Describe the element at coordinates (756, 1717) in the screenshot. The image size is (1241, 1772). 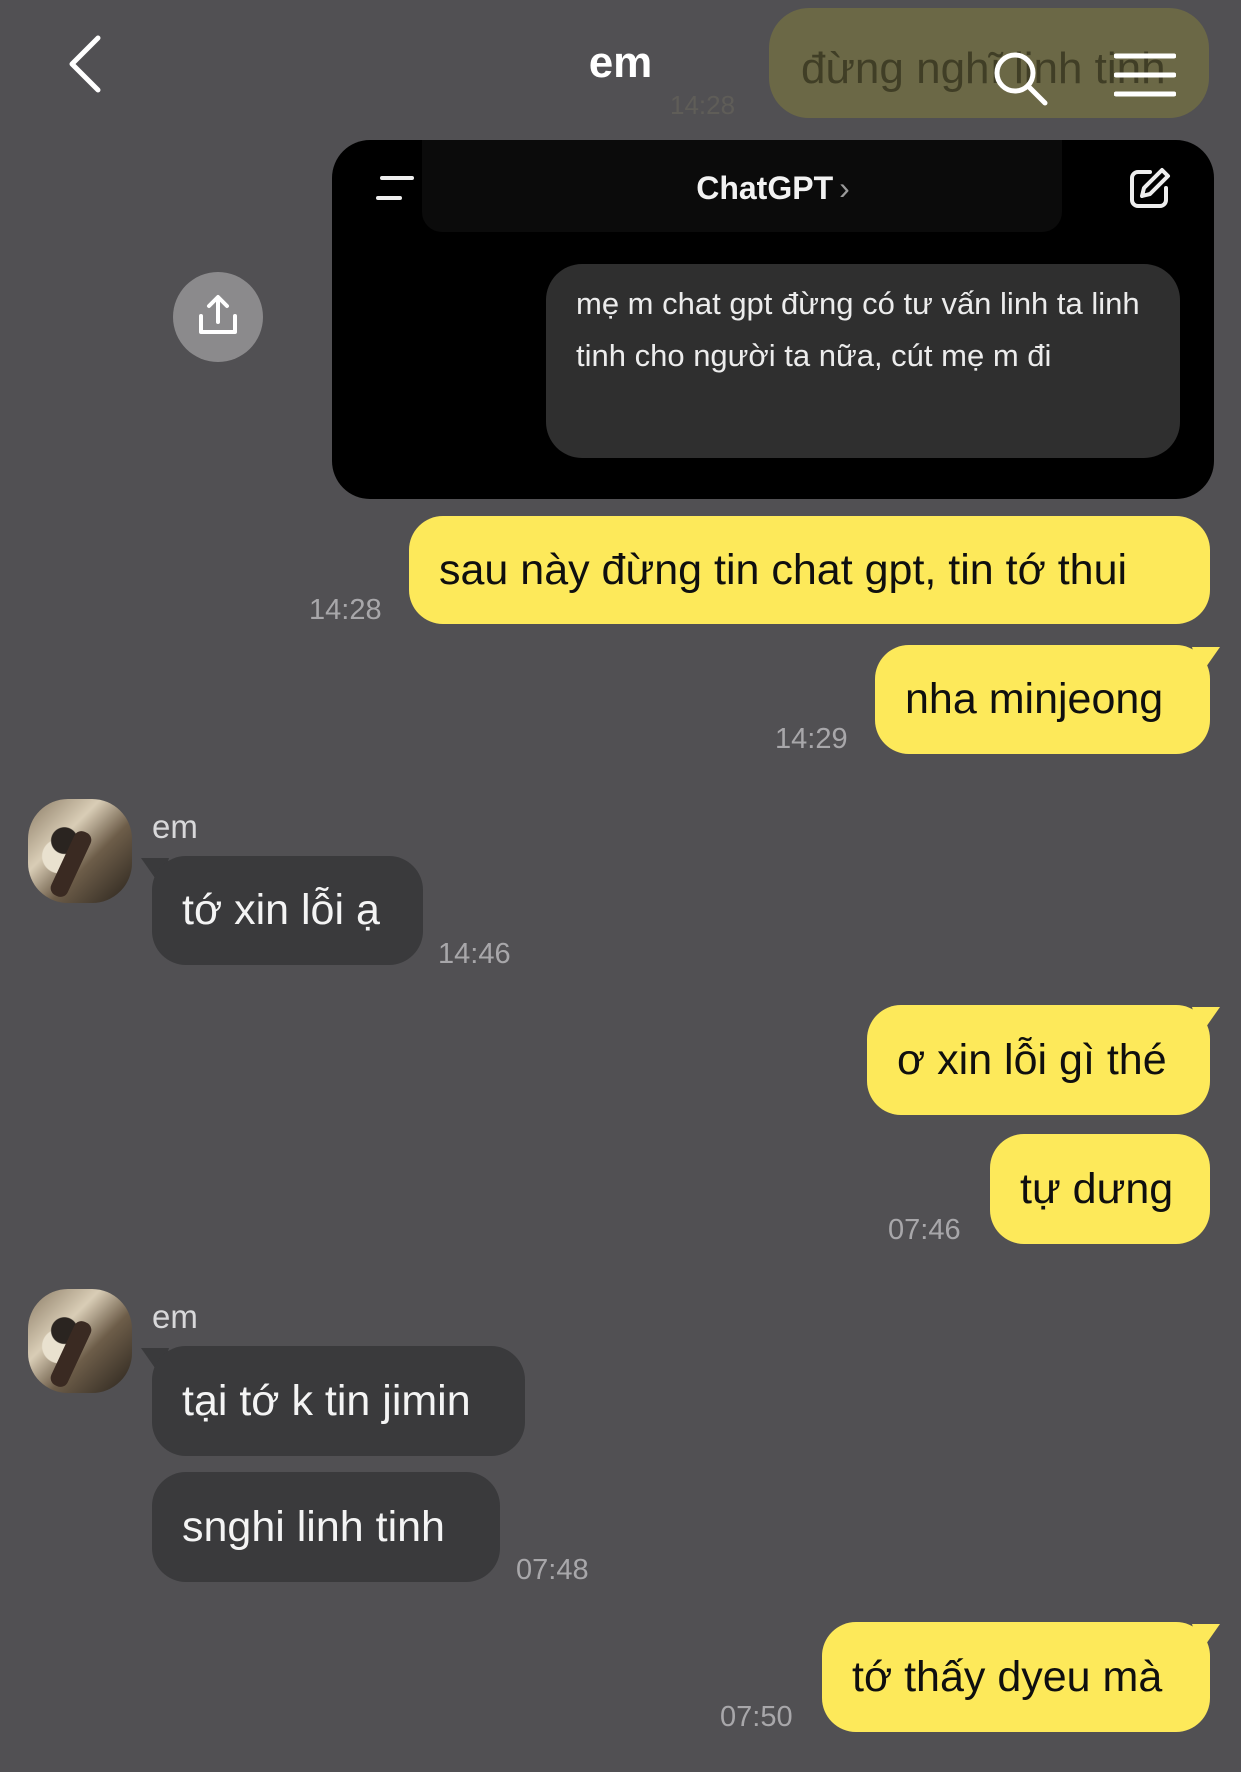
I see `message-time: 07:50` at that location.